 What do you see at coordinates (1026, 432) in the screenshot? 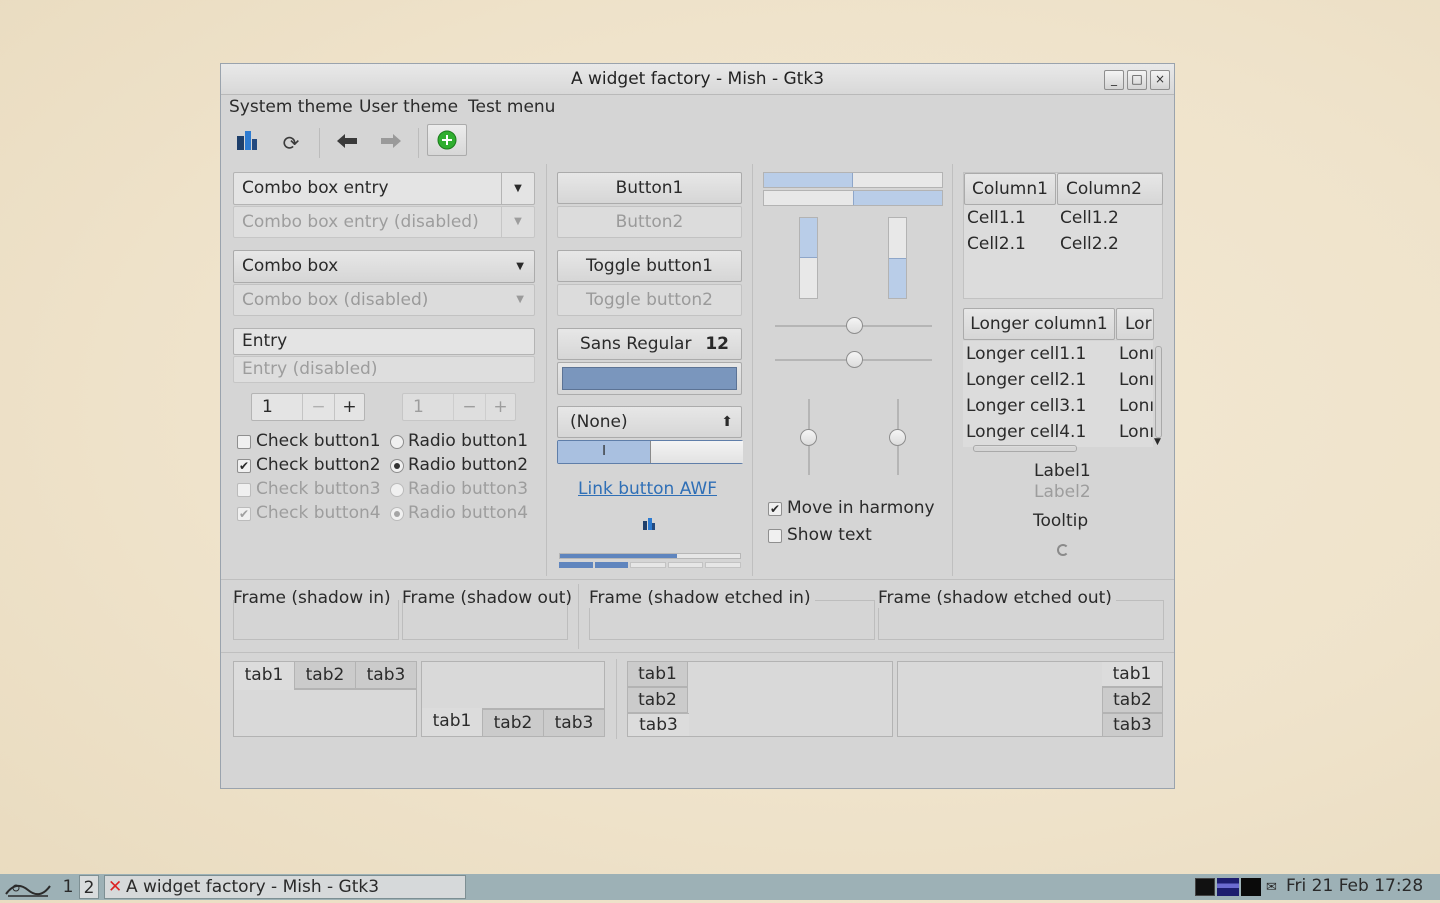
I see `tree-cell: Longer cell4.1` at bounding box center [1026, 432].